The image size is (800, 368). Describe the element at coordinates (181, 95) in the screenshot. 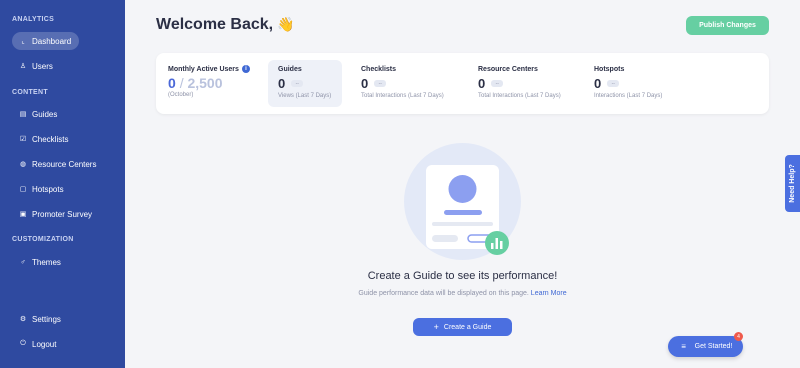

I see `mau-period: (October)` at that location.